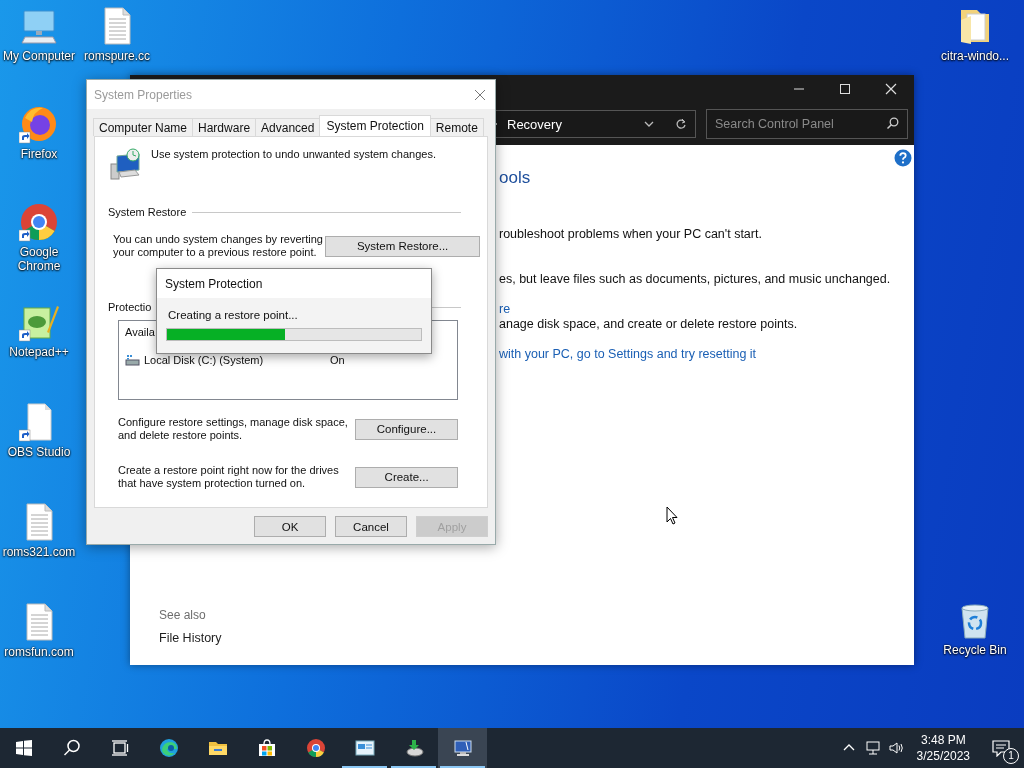  Describe the element at coordinates (896, 748) in the screenshot. I see `volume-icon` at that location.